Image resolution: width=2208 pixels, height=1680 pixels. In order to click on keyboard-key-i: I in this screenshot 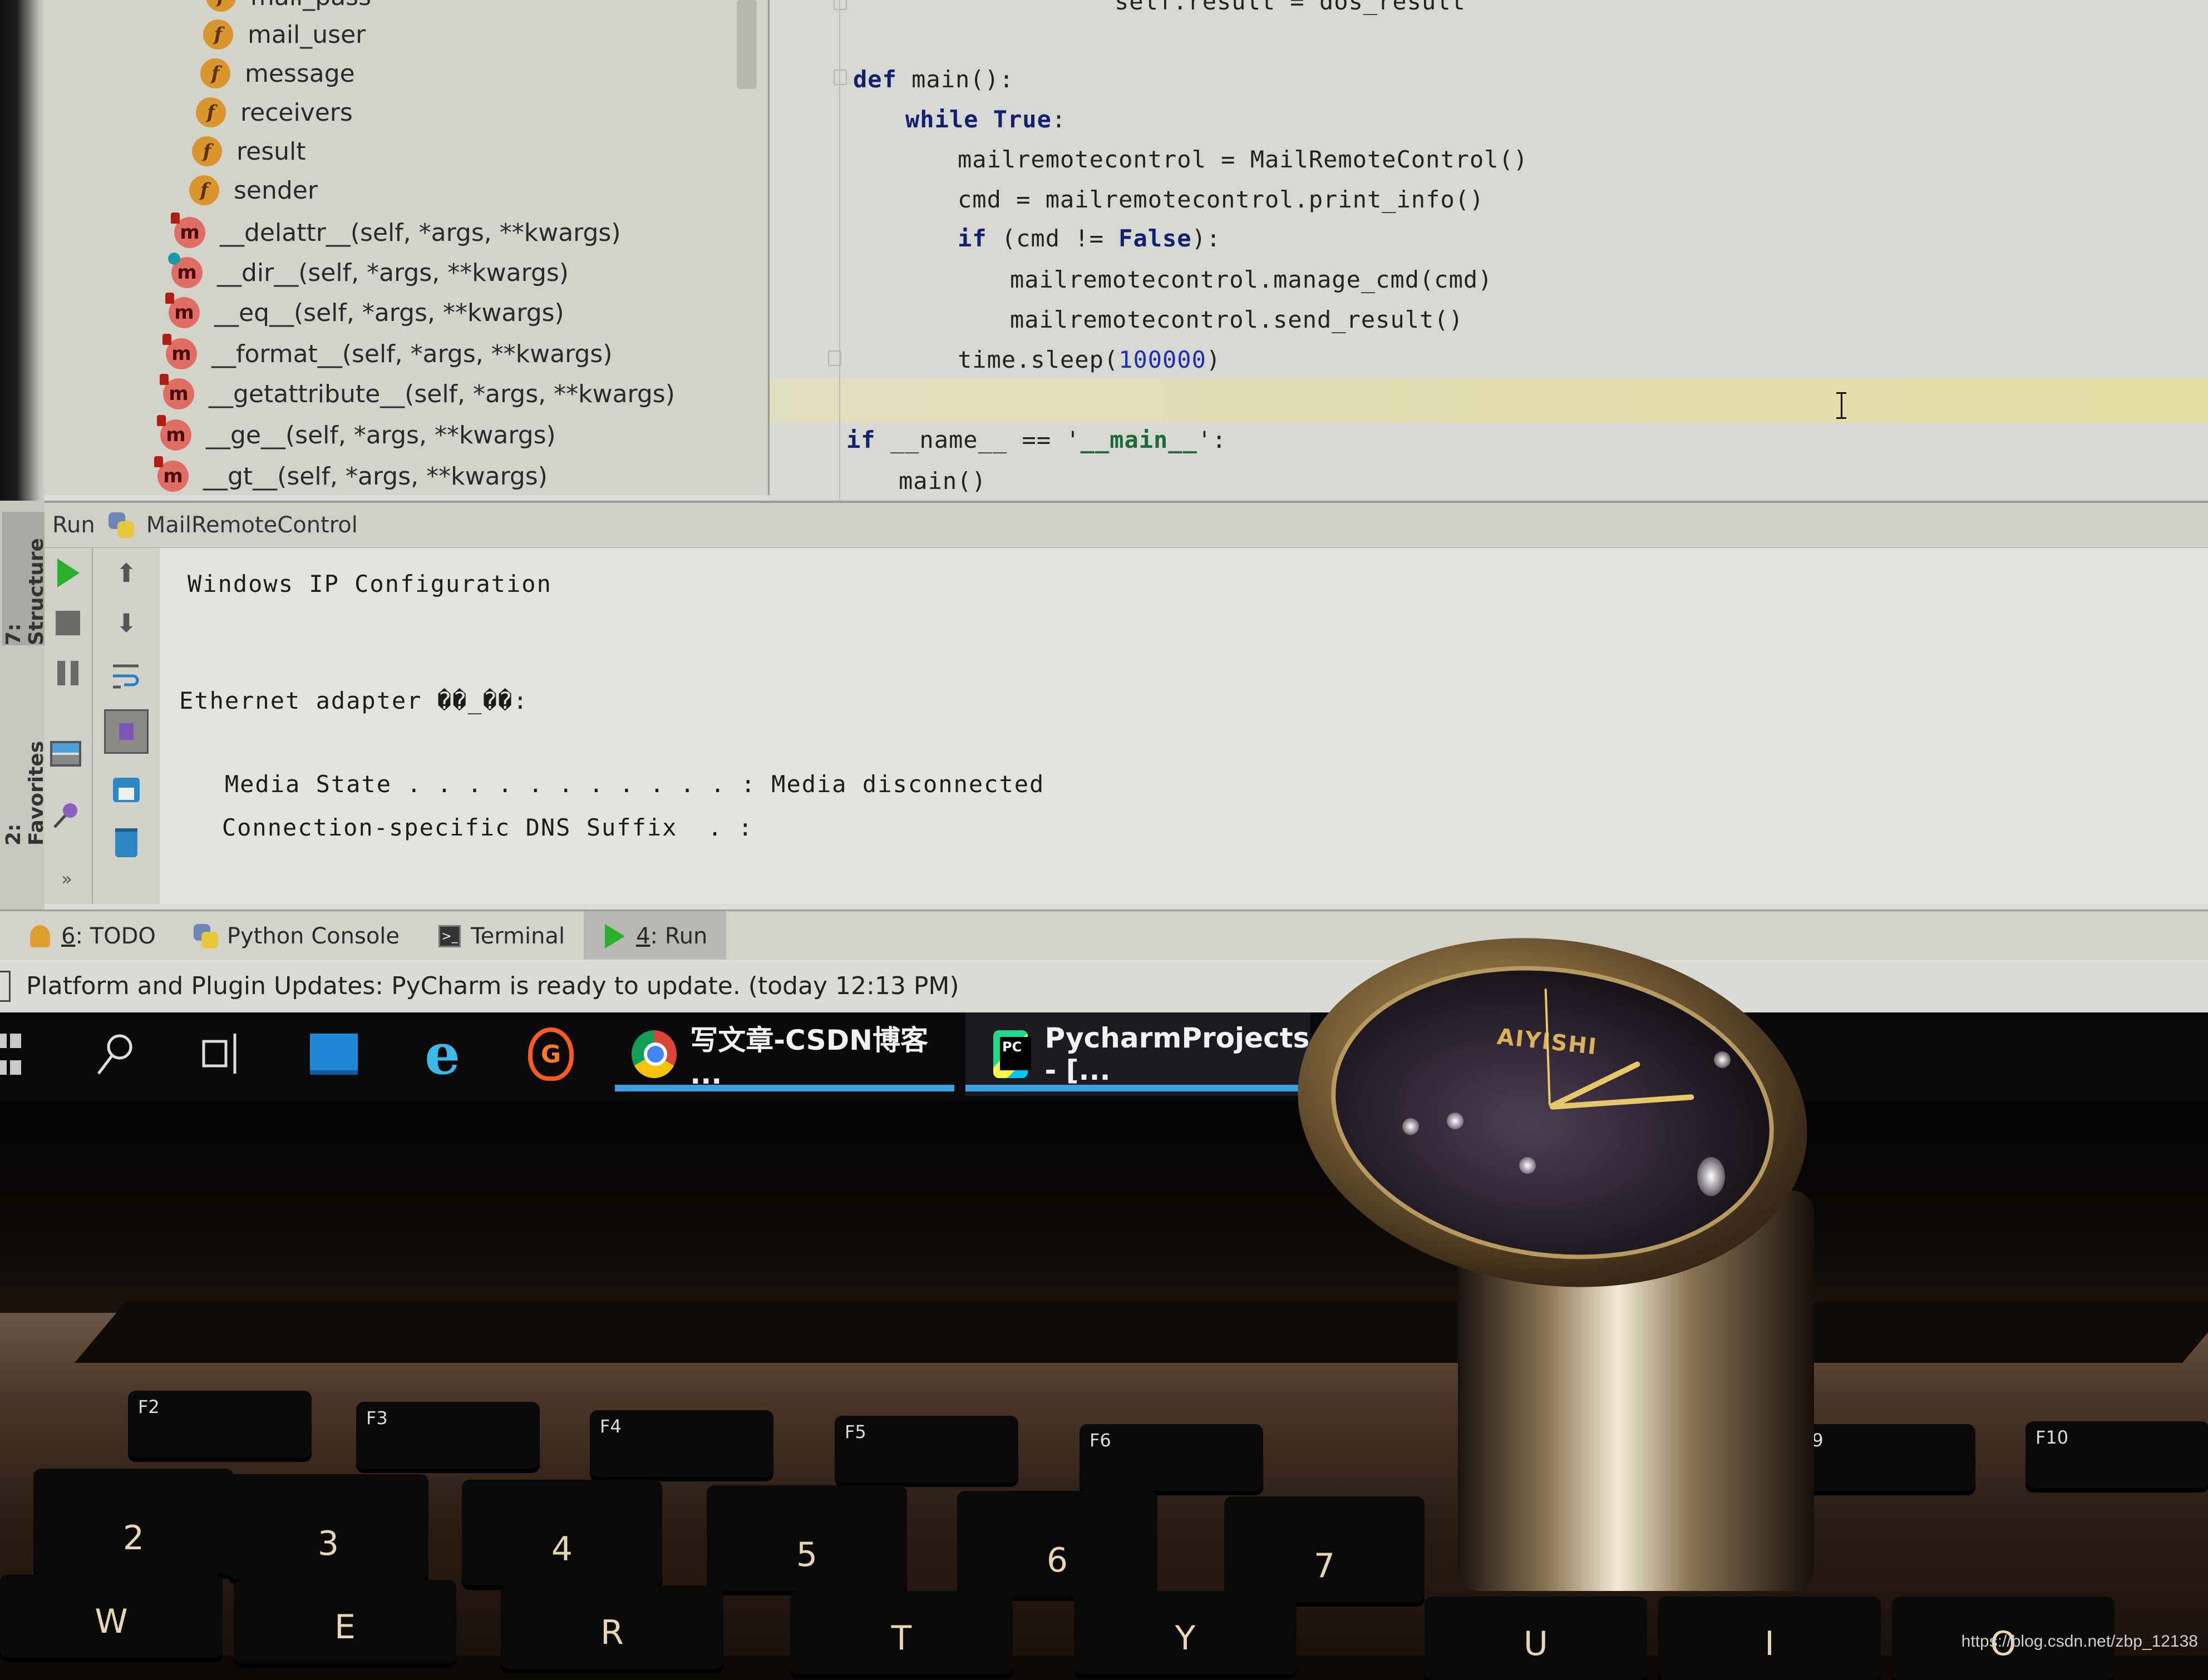, I will do `click(1769, 1638)`.